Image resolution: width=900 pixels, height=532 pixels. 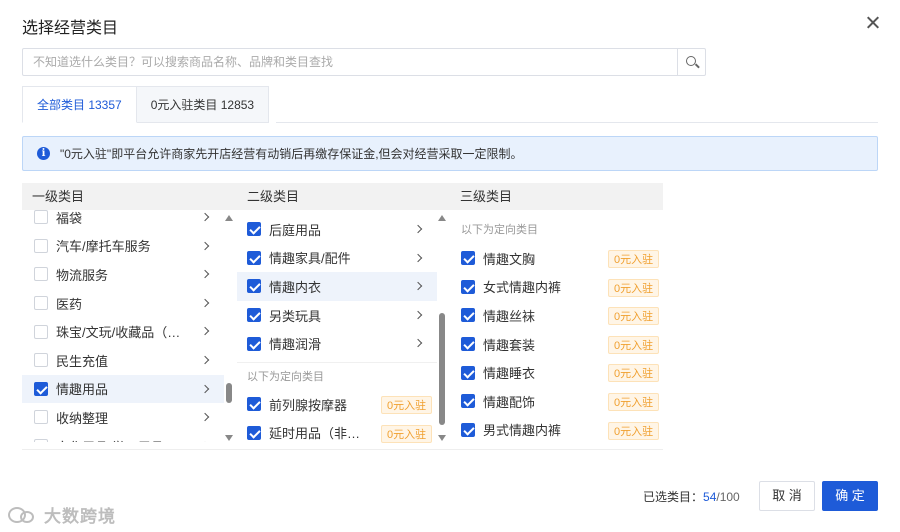 I want to click on search-input, so click(x=350, y=62).